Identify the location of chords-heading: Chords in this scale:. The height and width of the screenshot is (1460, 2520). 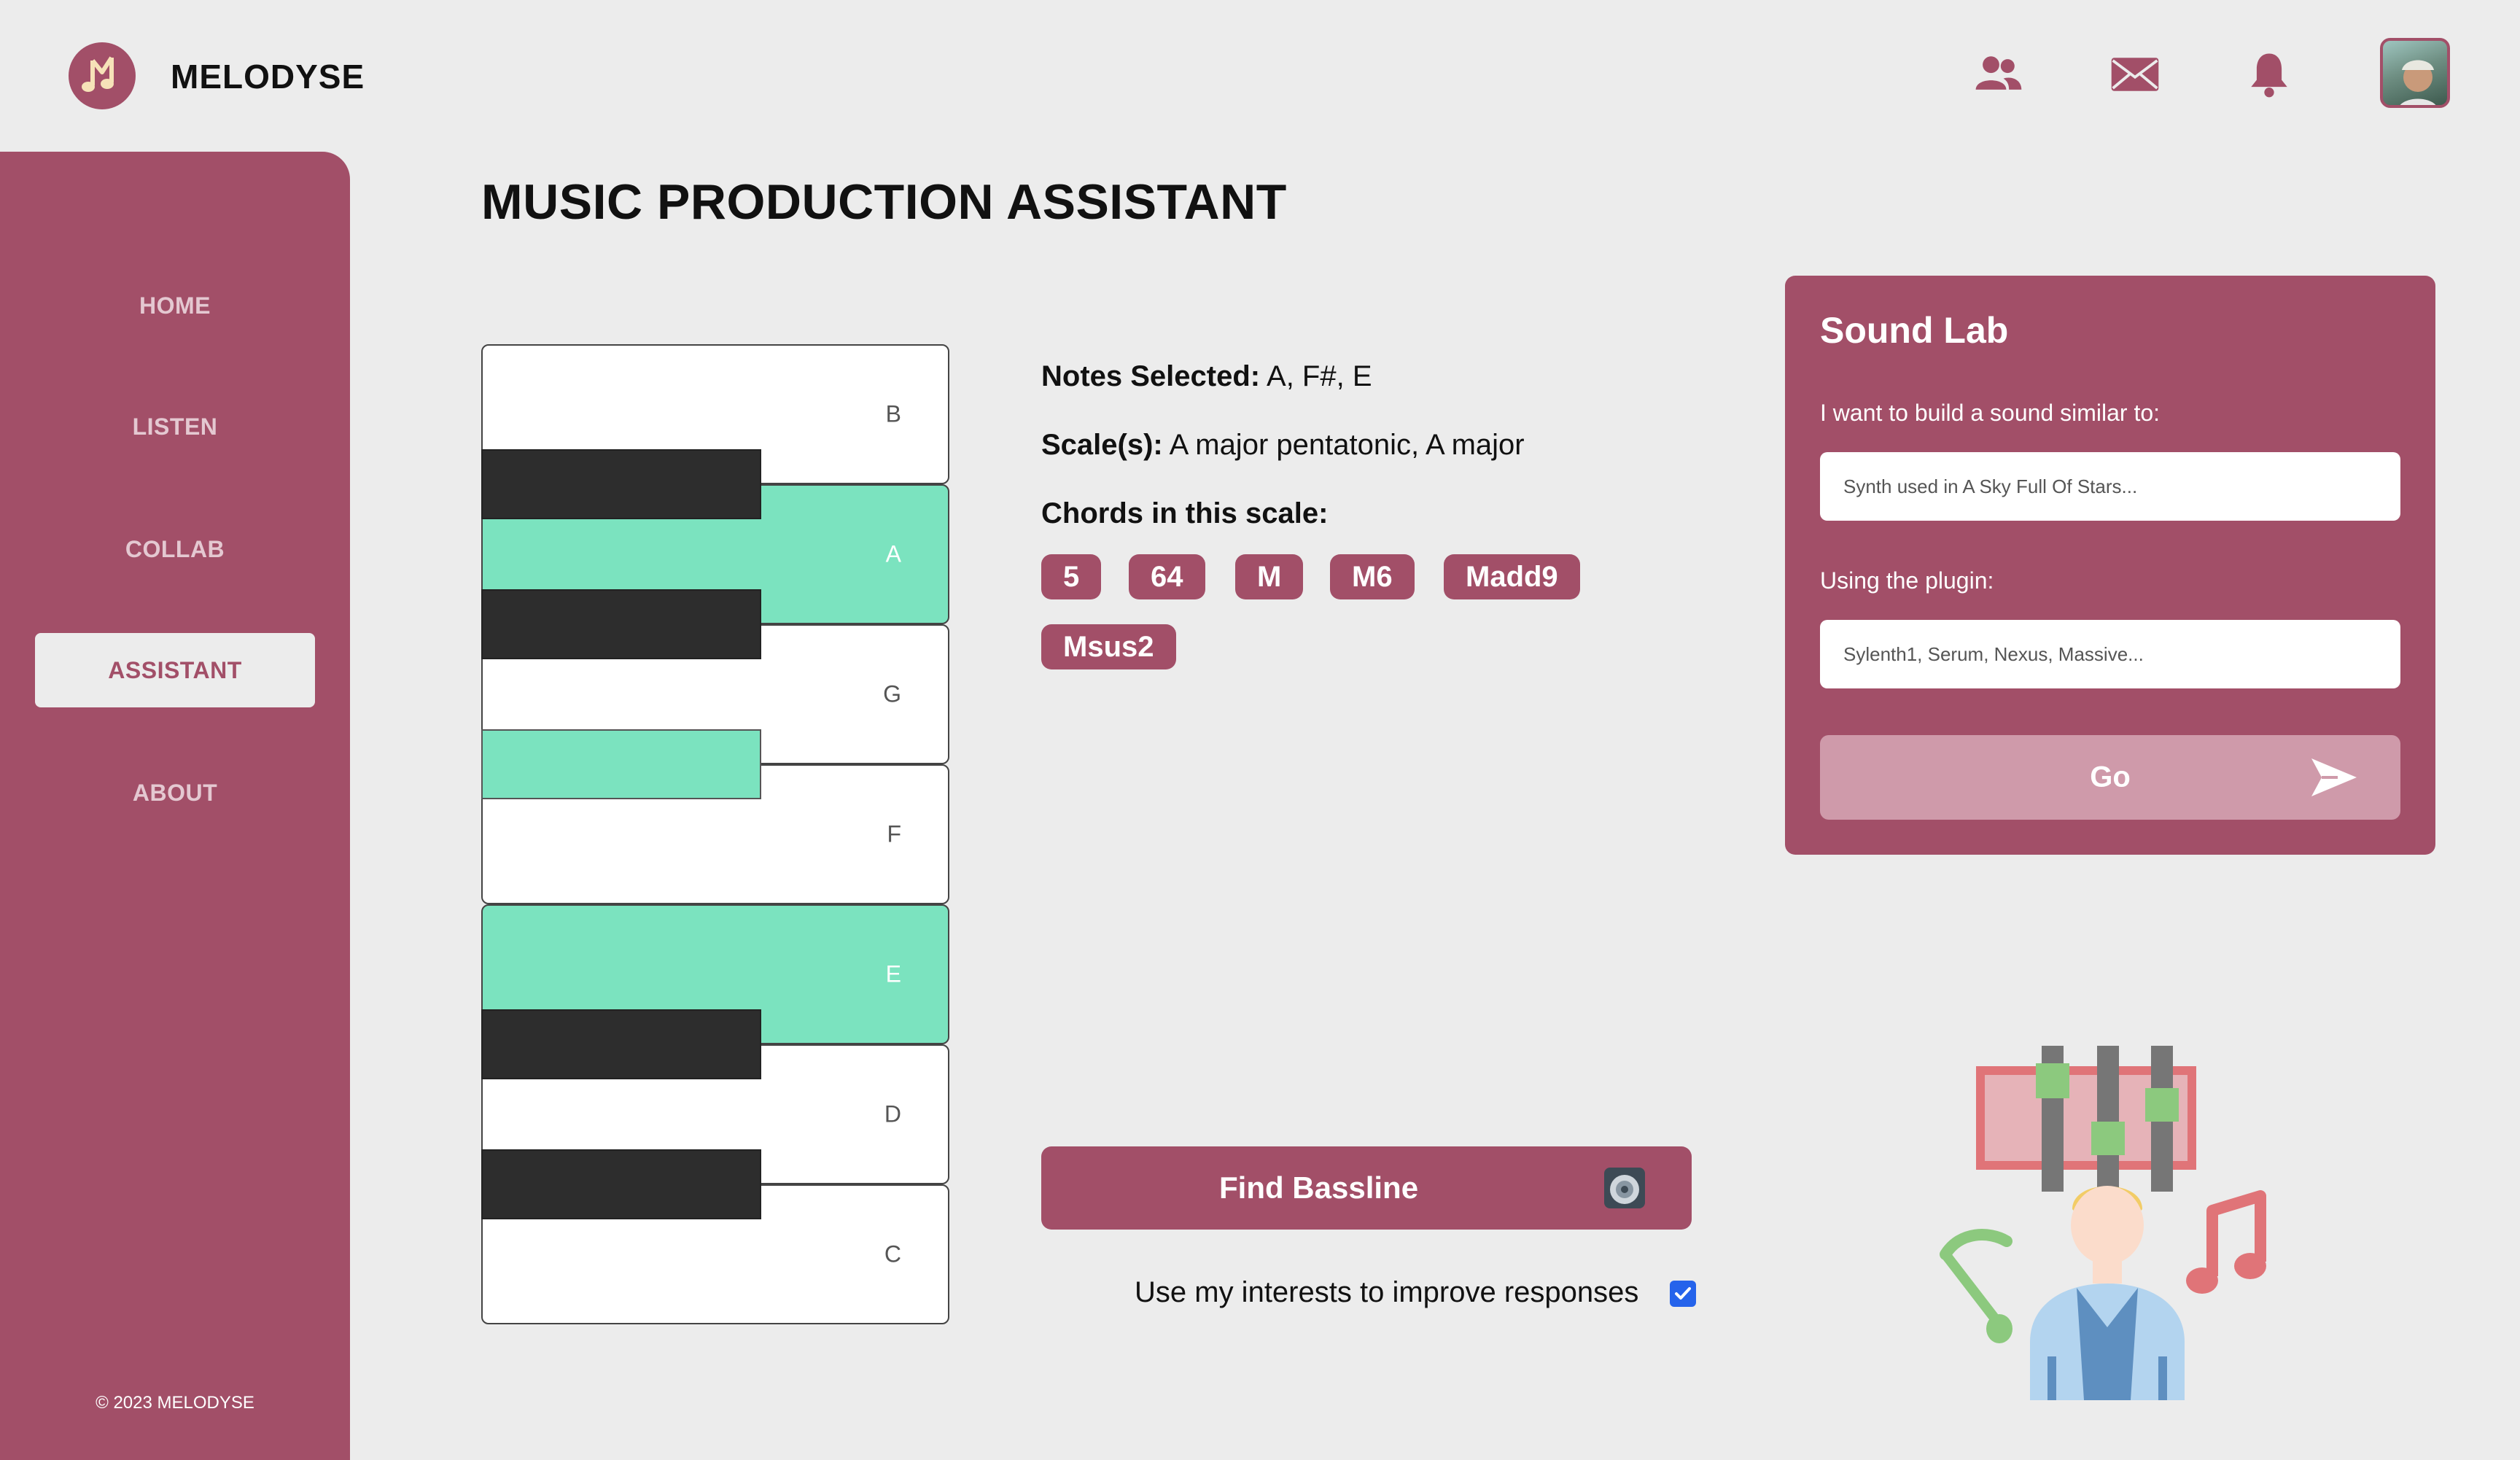
(1184, 513).